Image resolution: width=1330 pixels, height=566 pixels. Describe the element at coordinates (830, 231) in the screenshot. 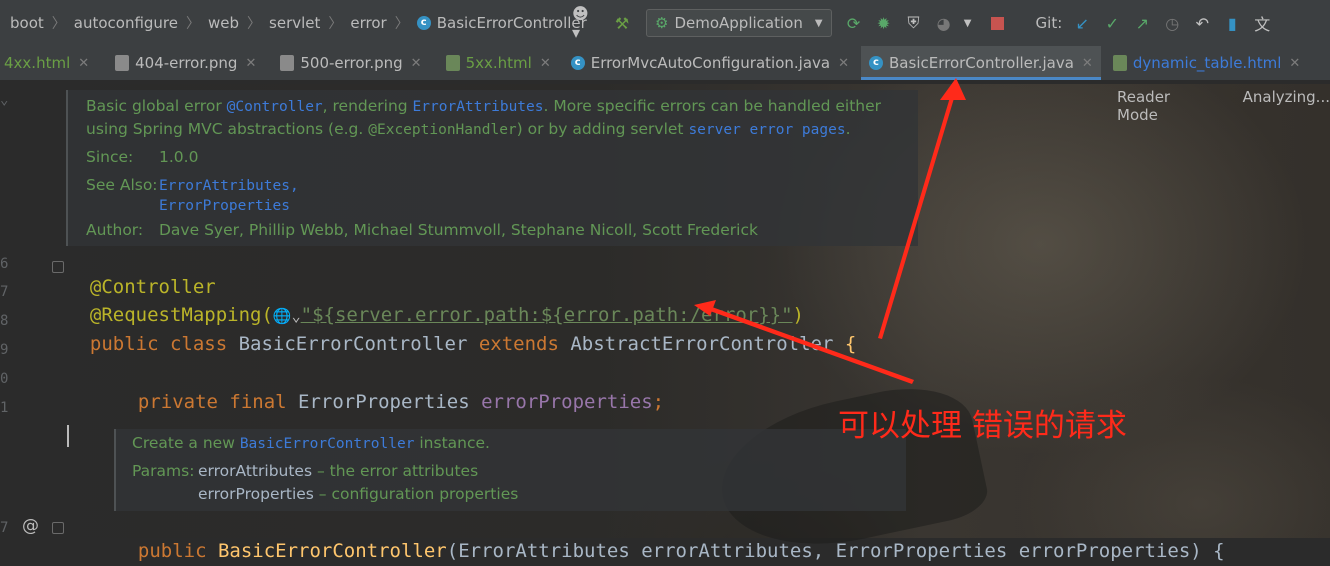

I see `annotation-arrows` at that location.